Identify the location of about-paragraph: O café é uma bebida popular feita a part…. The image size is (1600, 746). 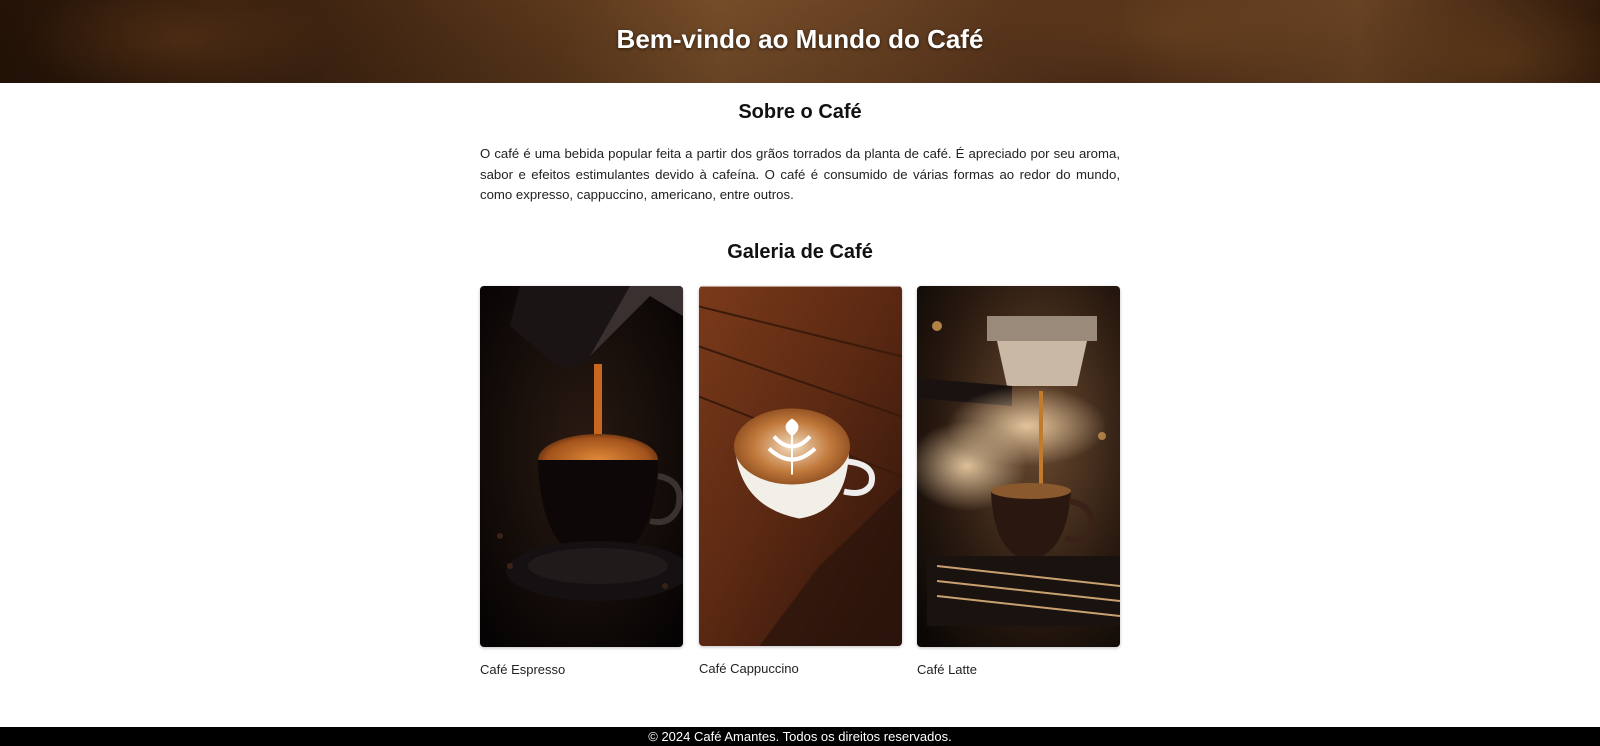
(800, 174).